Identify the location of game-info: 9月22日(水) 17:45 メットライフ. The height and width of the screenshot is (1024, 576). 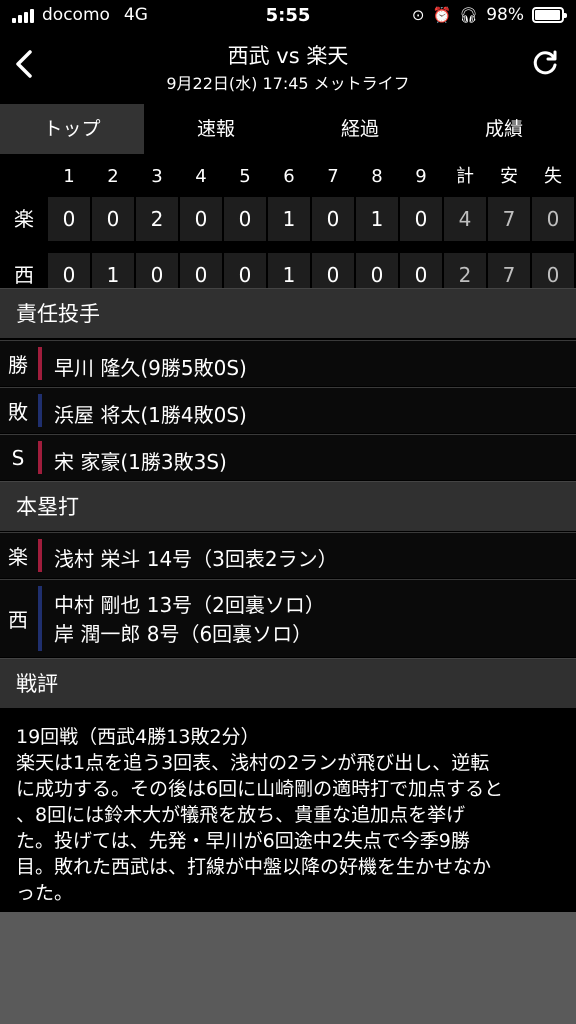
(288, 83).